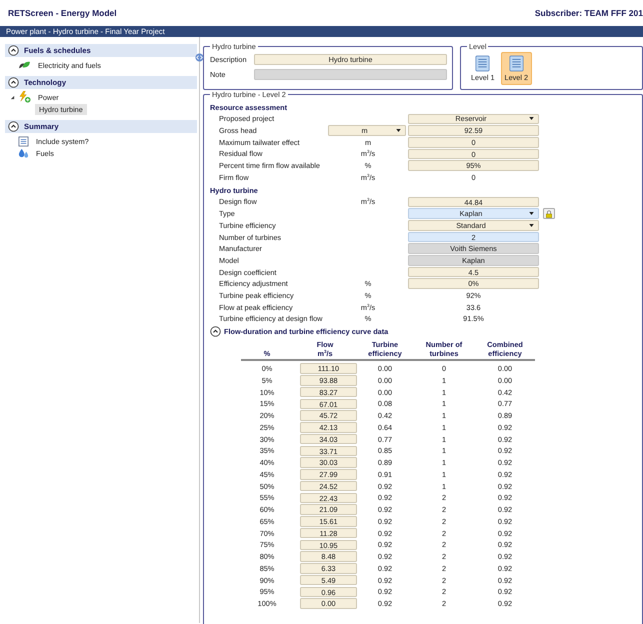 The height and width of the screenshot is (624, 643). I want to click on lock-button, so click(549, 214).